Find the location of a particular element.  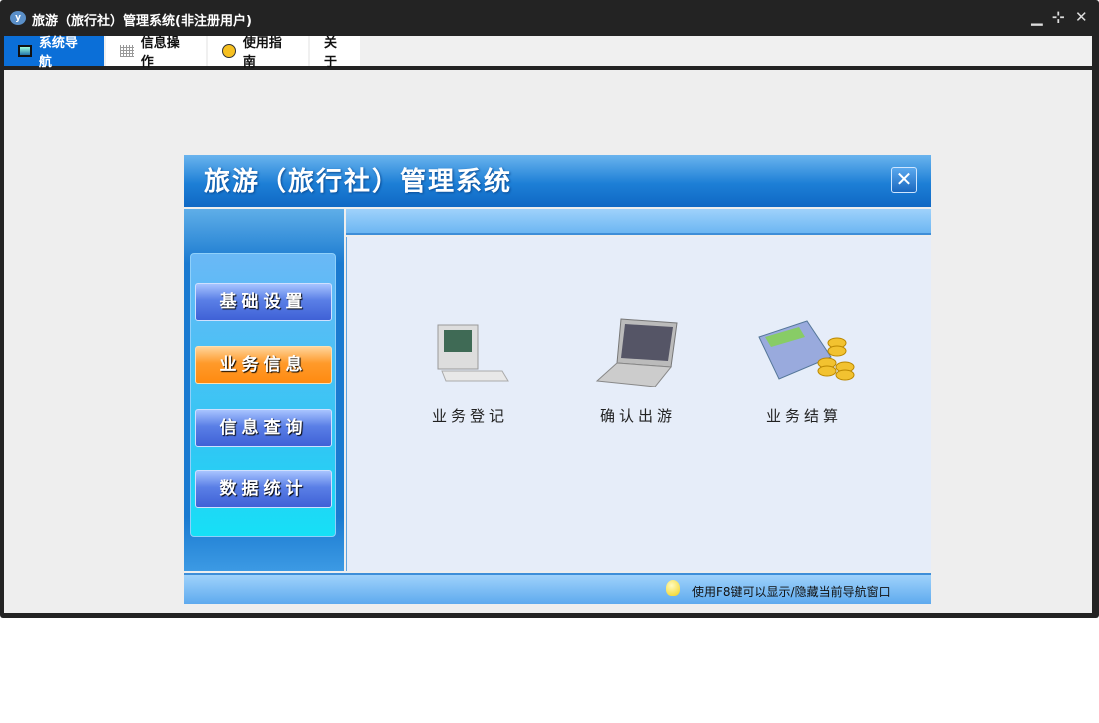

panel-header: 旅游（旅行社）管理系统 ✕ is located at coordinates (557, 181).